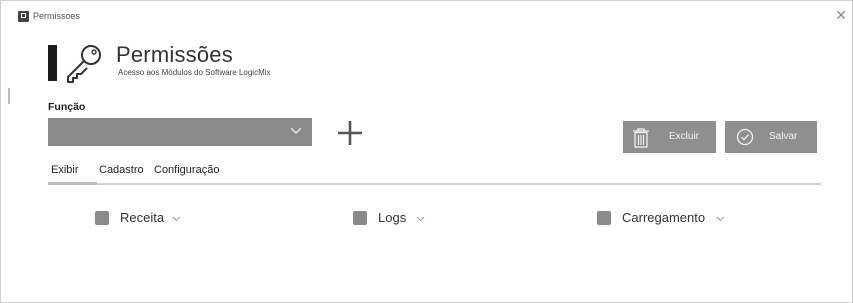 This screenshot has width=853, height=303. Describe the element at coordinates (745, 137) in the screenshot. I see `check-circle-icon` at that location.